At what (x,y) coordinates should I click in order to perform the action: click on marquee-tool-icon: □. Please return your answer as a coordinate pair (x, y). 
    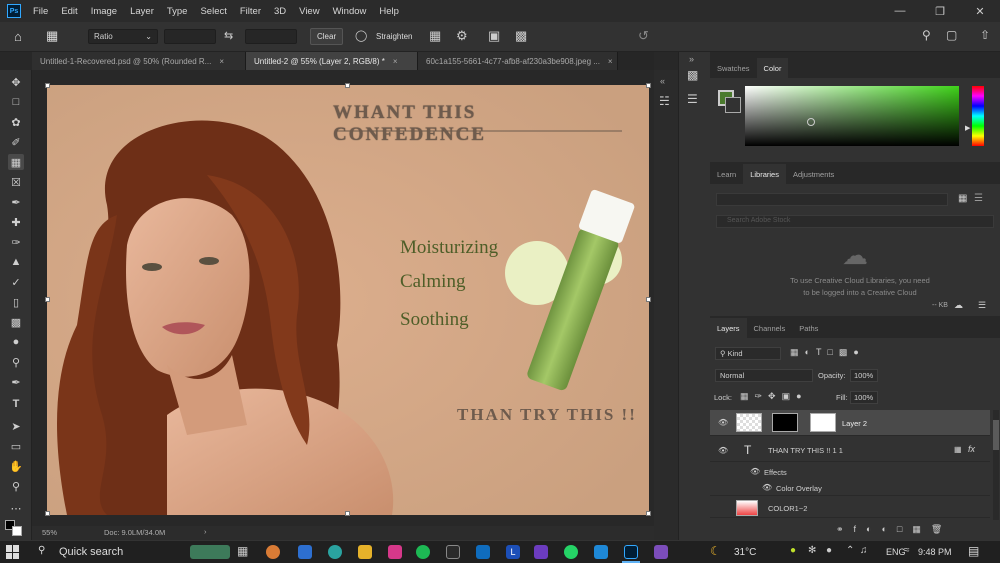
    Looking at the image, I should click on (16, 102).